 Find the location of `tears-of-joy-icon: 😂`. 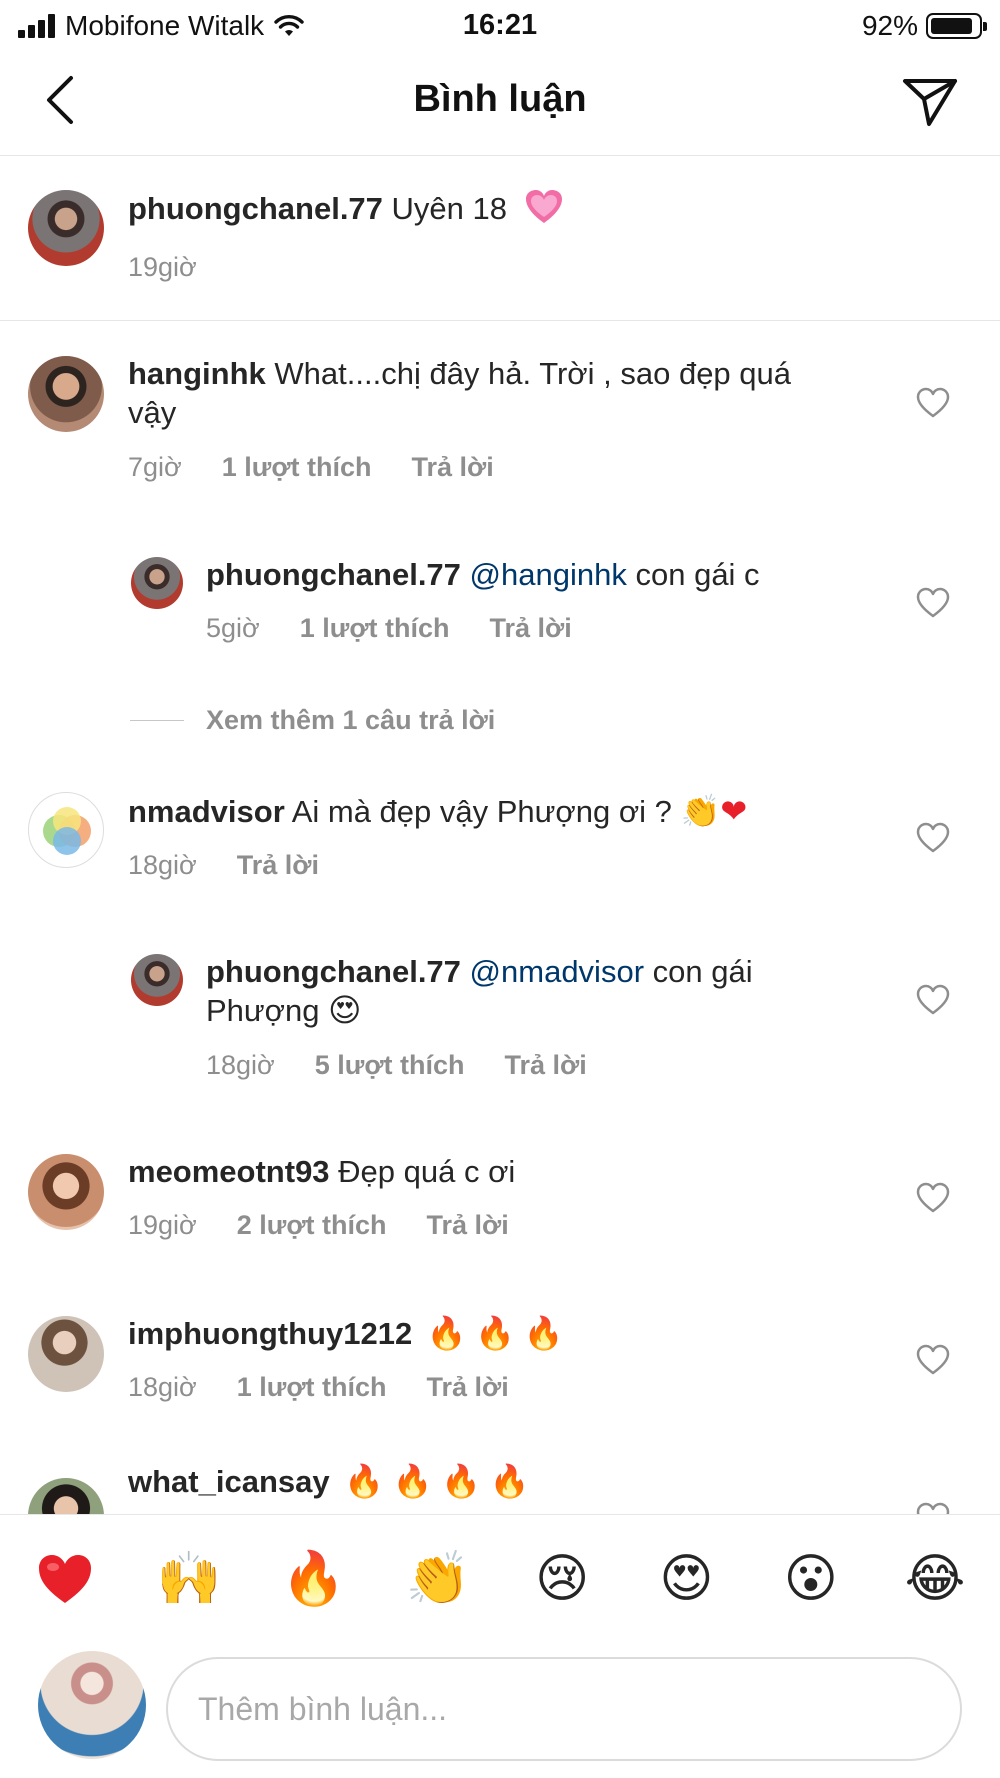

tears-of-joy-icon: 😂 is located at coordinates (935, 1578).